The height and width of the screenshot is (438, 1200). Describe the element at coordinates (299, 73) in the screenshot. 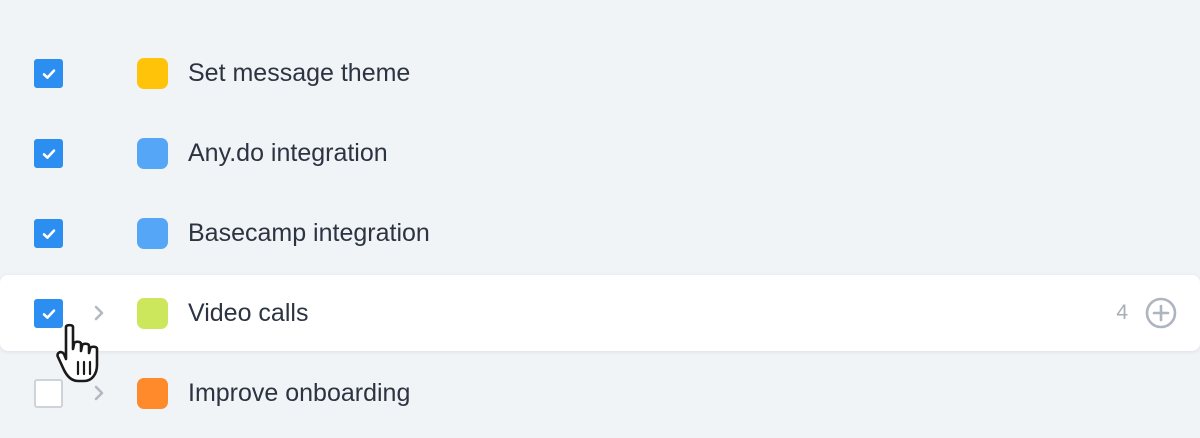

I see `task-label: Set message theme` at that location.